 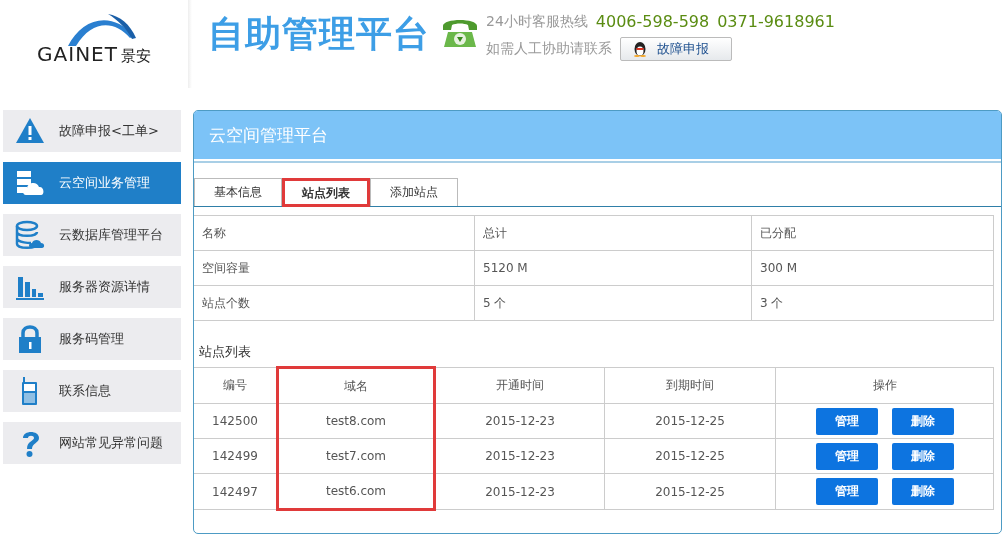 I want to click on tab: 站点列表, so click(x=326, y=192).